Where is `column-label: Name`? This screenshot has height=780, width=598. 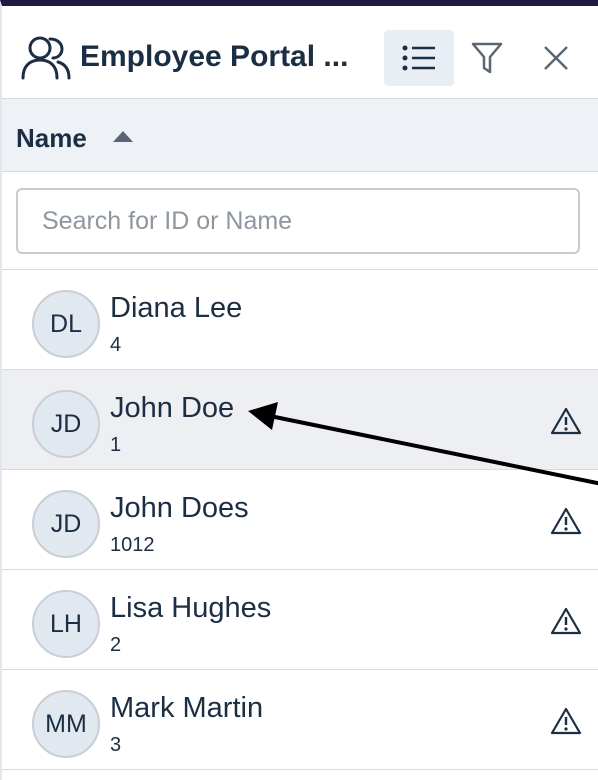 column-label: Name is located at coordinates (51, 138).